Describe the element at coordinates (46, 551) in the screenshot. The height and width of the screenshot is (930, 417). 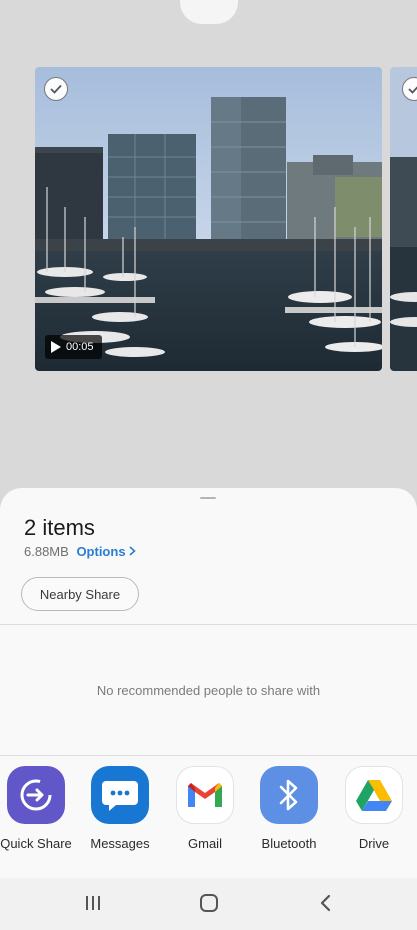
I see `items-size: 6.88MB` at that location.